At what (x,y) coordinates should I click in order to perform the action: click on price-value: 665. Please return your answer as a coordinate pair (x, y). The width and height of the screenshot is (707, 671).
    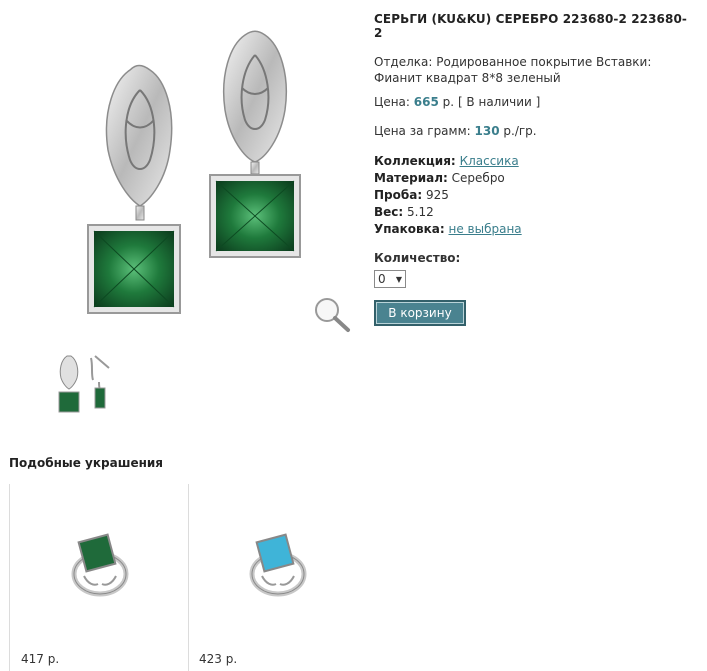
    Looking at the image, I should click on (426, 102).